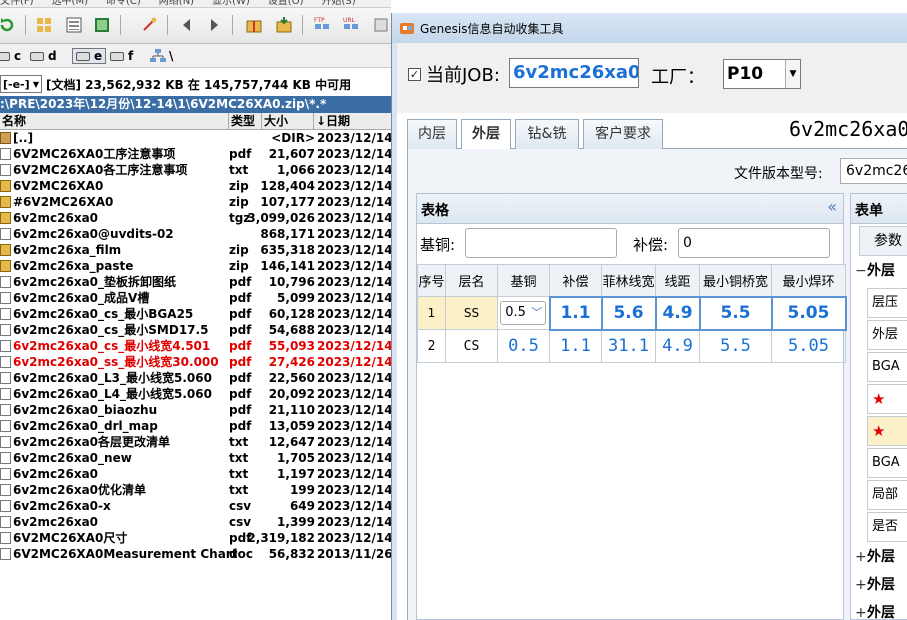  I want to click on chevron-down-icon: ﹀, so click(536, 313).